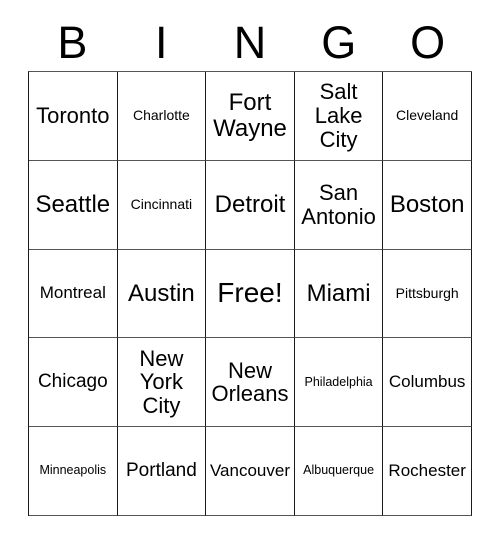  I want to click on bingo-header-letter-n: N, so click(250, 42).